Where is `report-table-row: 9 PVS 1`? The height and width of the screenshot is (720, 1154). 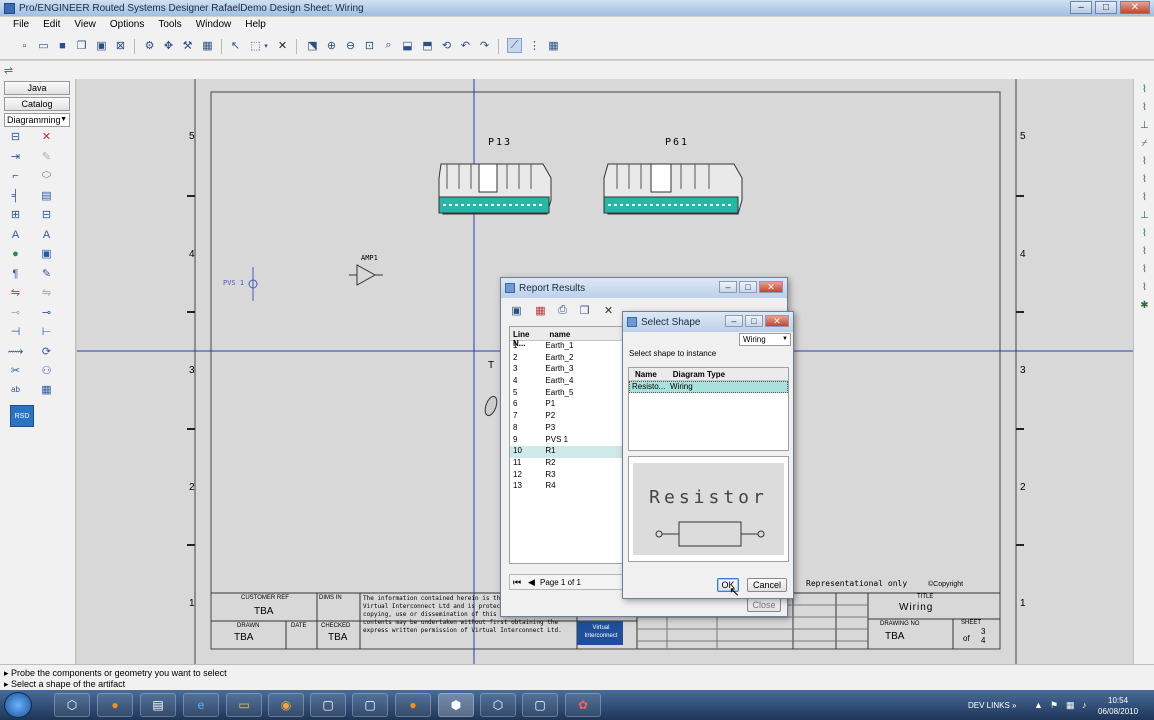
report-table-row: 9 PVS 1 is located at coordinates (566, 441).